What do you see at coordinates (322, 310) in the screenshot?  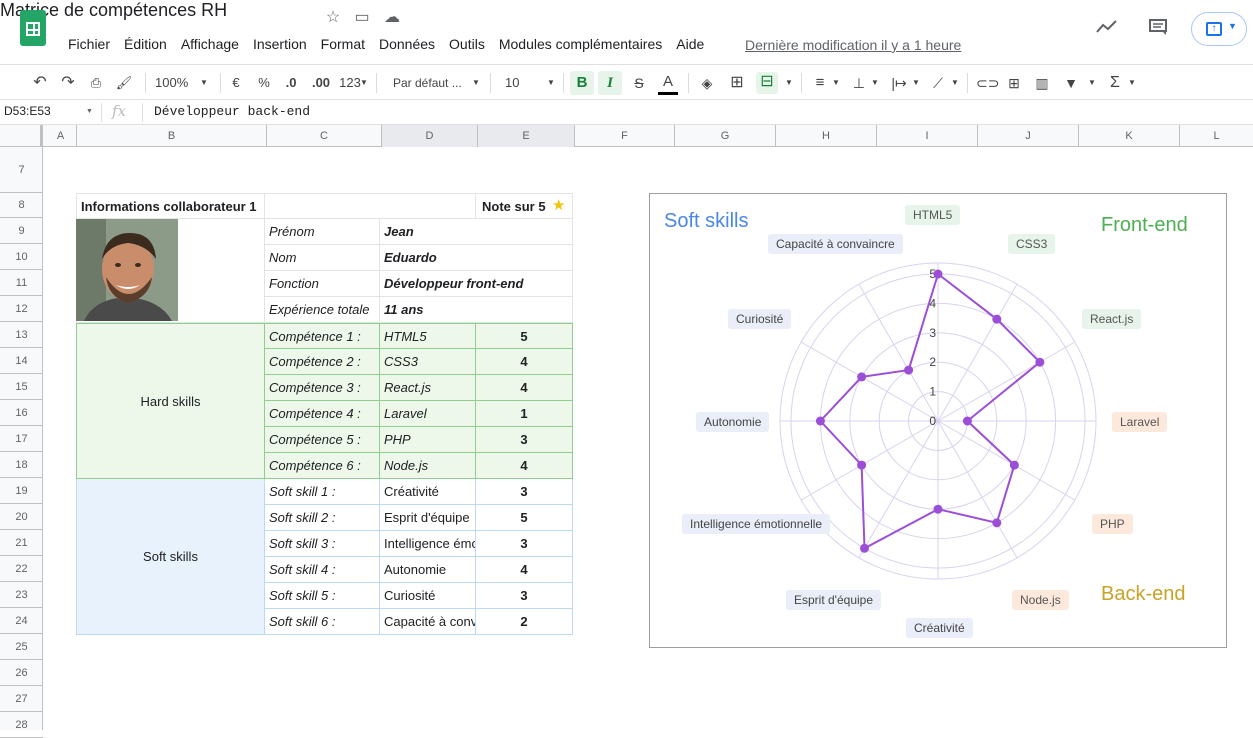 I see `info-label-cell: Expérience totale` at bounding box center [322, 310].